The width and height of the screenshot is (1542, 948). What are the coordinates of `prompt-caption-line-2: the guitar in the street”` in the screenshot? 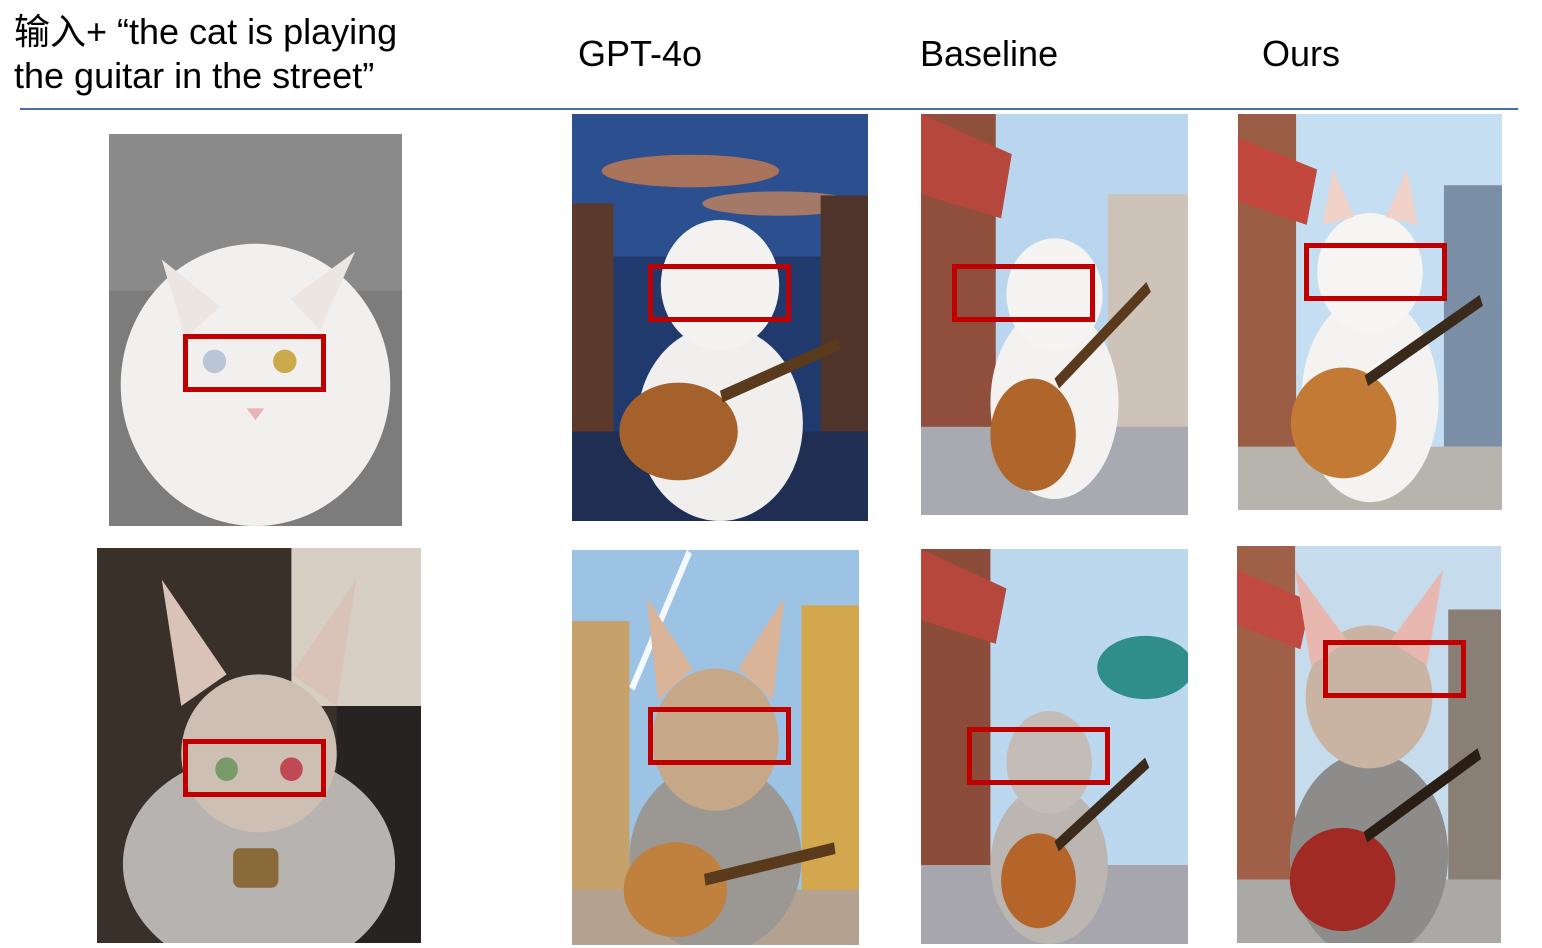 It's located at (194, 75).